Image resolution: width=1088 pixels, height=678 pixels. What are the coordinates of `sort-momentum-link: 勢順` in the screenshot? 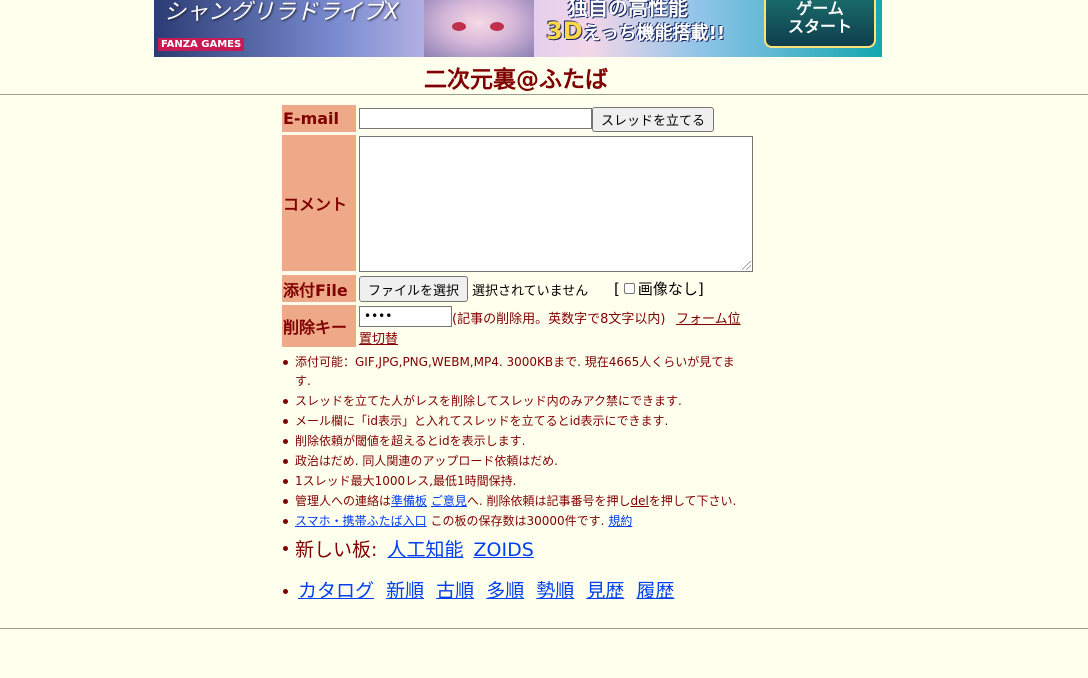 It's located at (555, 591).